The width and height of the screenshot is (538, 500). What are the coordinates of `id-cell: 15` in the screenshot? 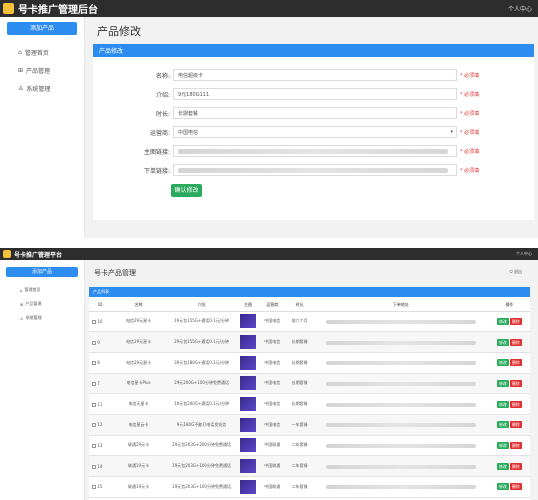 It's located at (100, 487).